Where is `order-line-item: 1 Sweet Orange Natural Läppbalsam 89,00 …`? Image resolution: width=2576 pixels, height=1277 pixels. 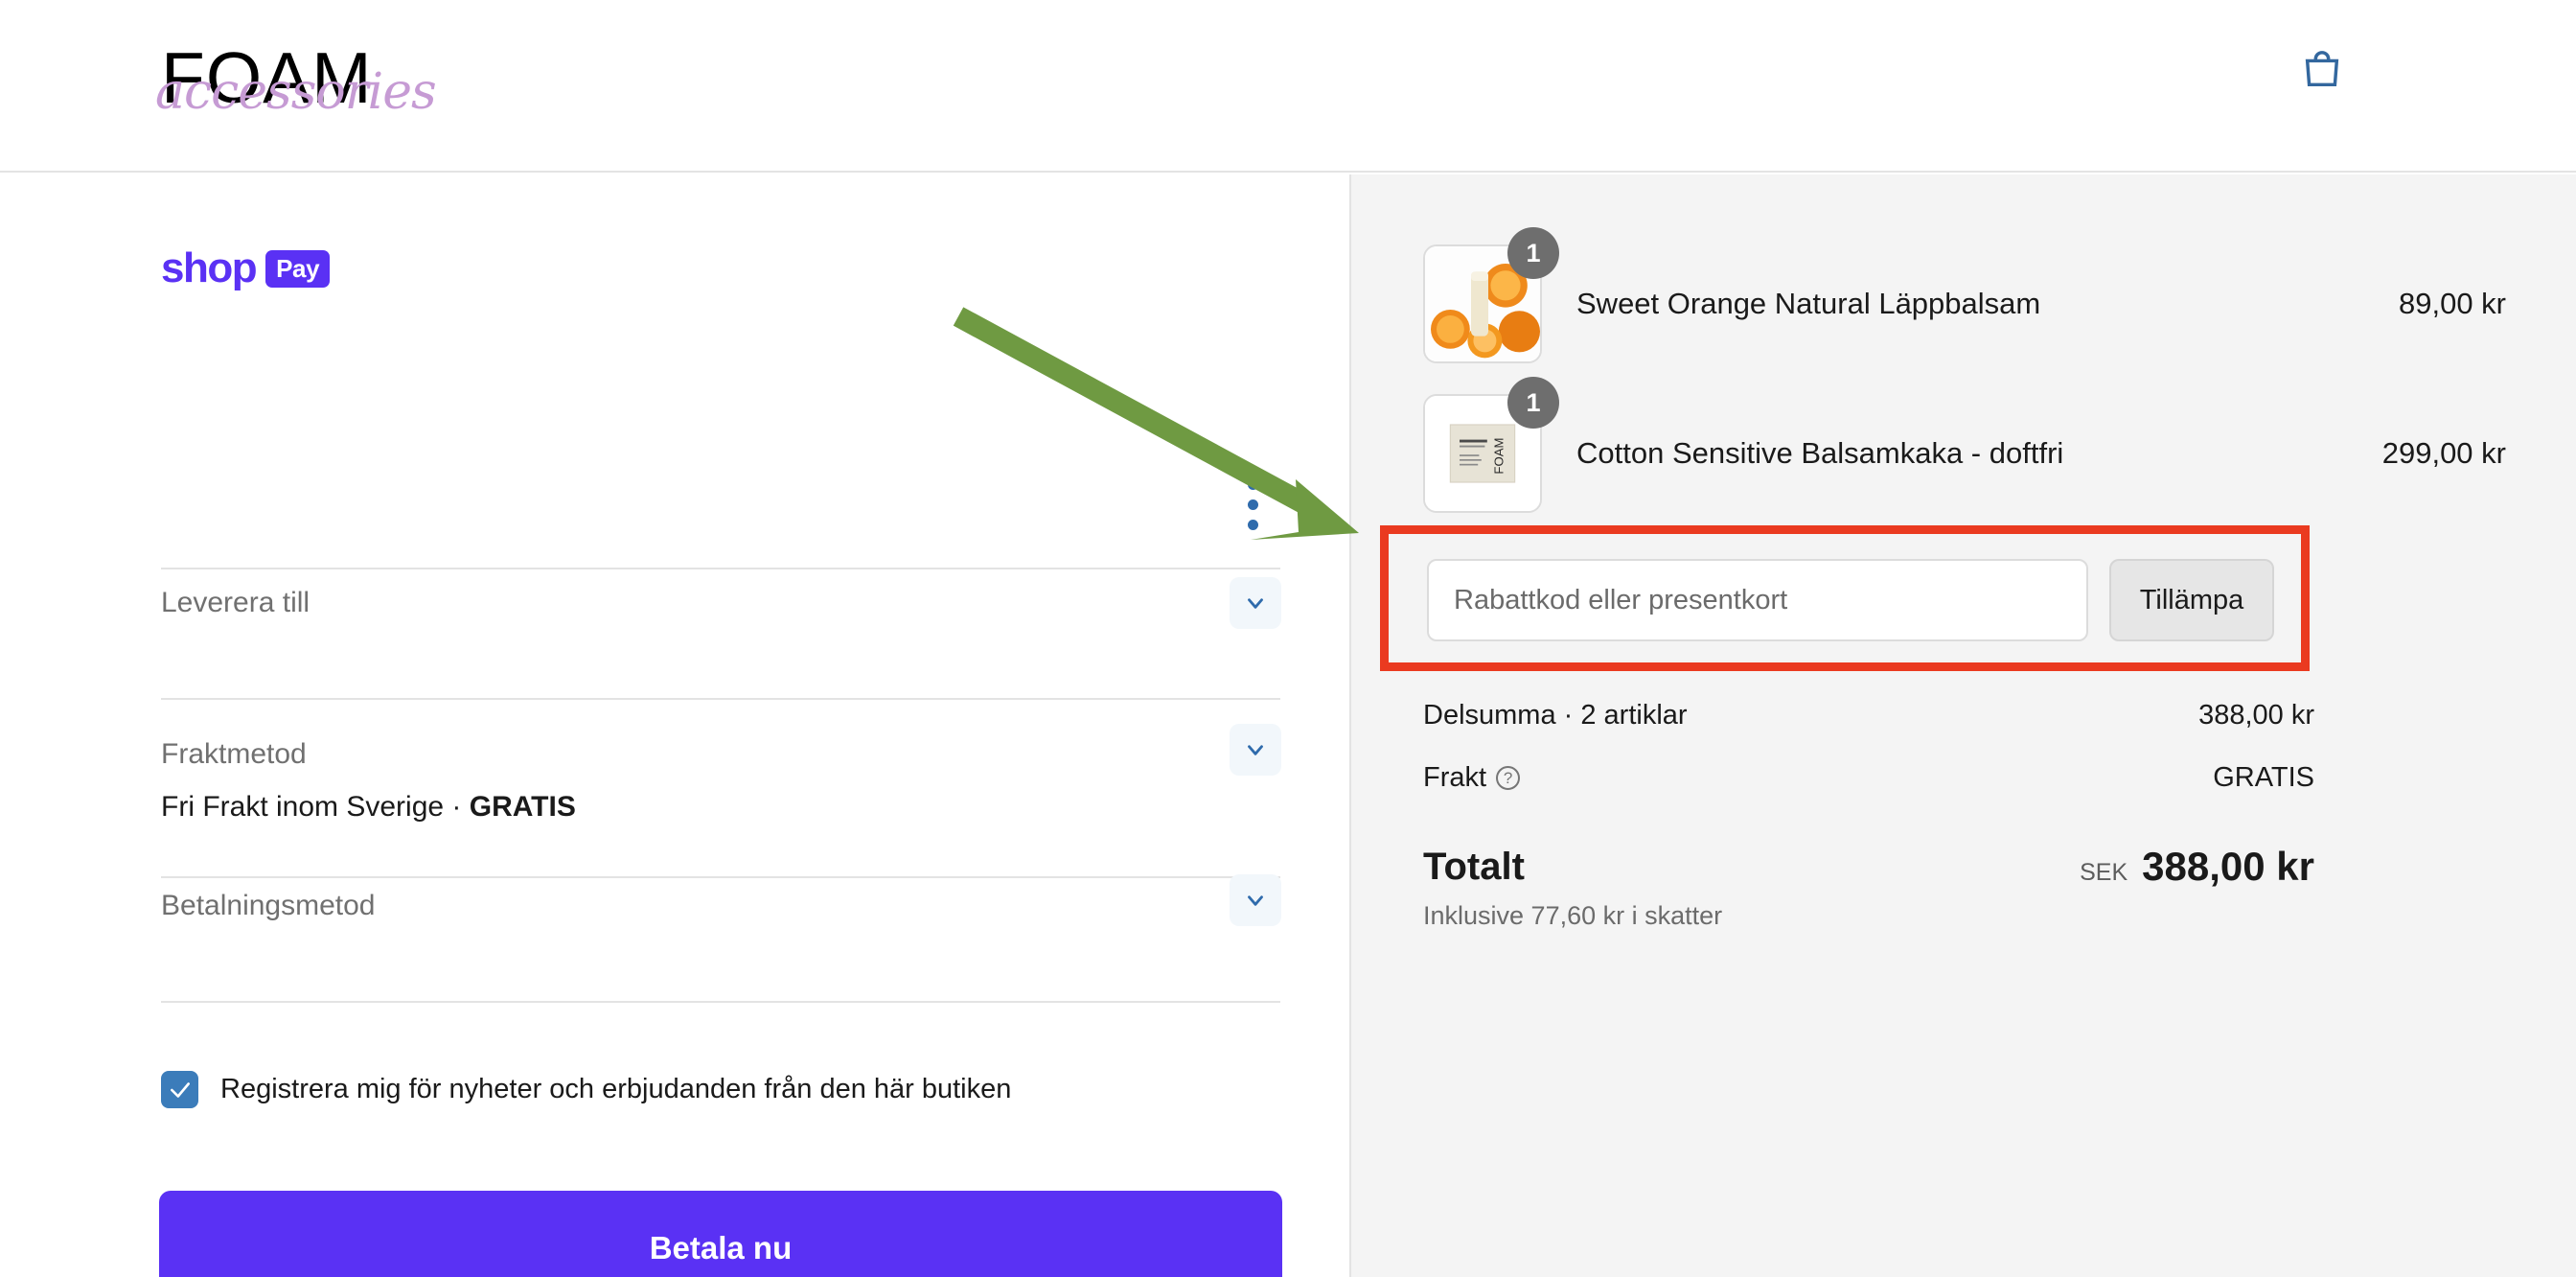
order-line-item: 1 Sweet Orange Natural Läppbalsam 89,00 … is located at coordinates (1965, 295).